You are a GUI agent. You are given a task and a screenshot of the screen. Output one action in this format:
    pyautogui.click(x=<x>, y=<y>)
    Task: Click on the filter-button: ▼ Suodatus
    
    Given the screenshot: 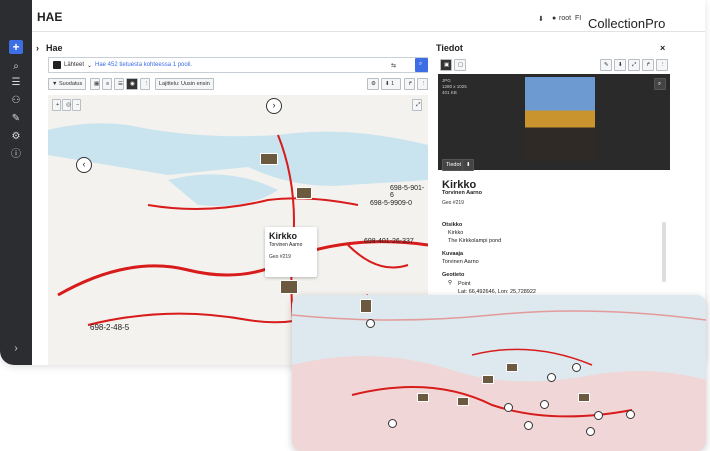 What is the action you would take?
    pyautogui.click(x=67, y=84)
    